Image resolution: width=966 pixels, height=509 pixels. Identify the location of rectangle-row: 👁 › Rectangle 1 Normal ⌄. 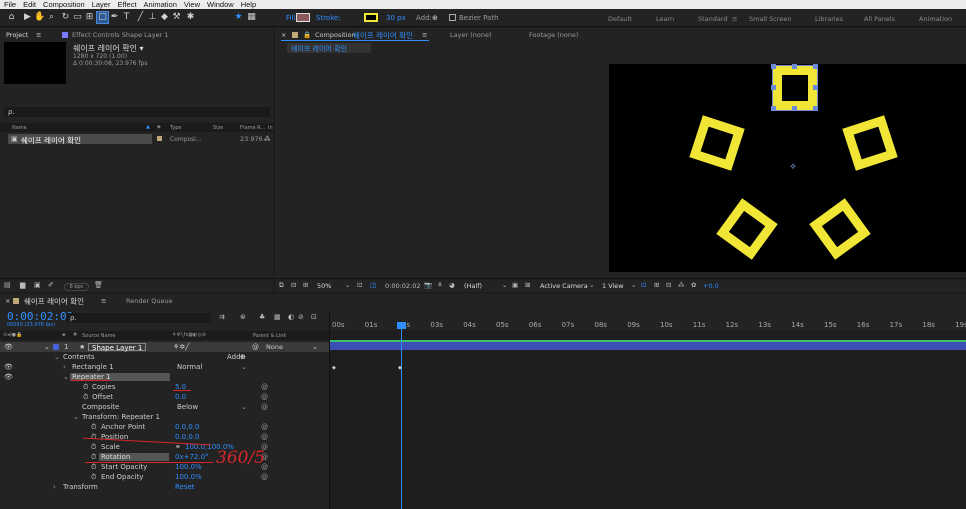
(164, 367).